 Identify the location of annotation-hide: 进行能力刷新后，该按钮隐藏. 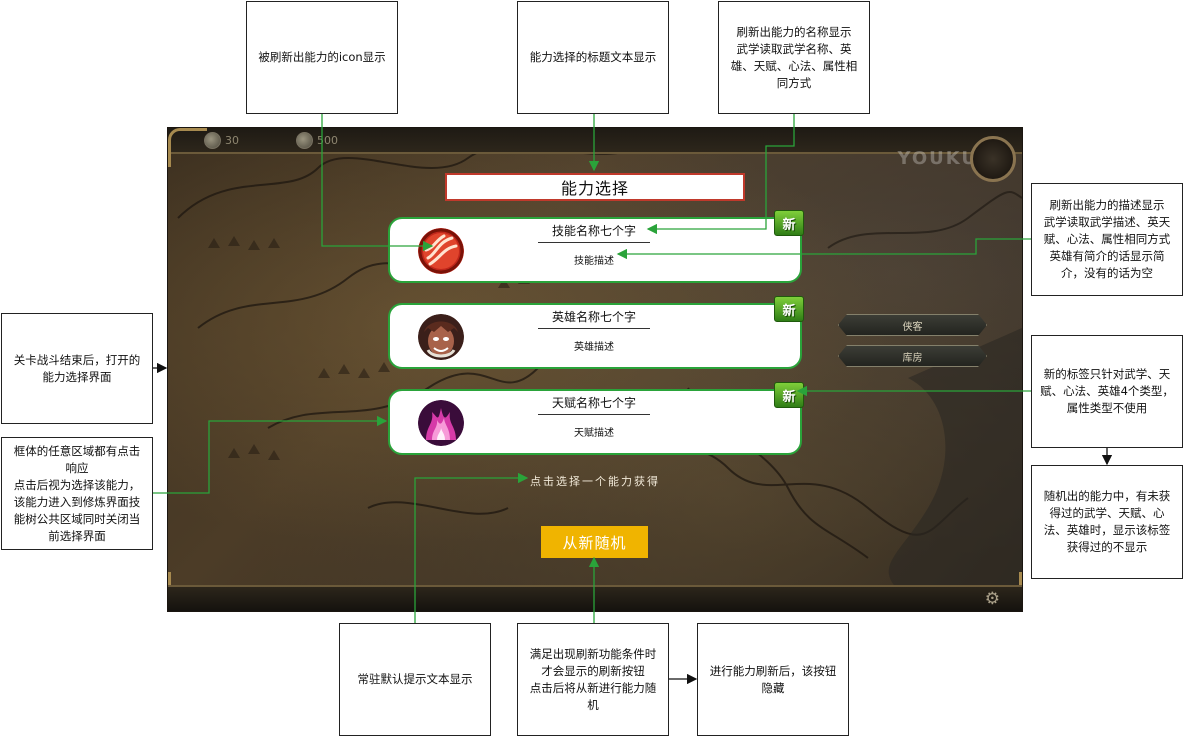
(773, 679).